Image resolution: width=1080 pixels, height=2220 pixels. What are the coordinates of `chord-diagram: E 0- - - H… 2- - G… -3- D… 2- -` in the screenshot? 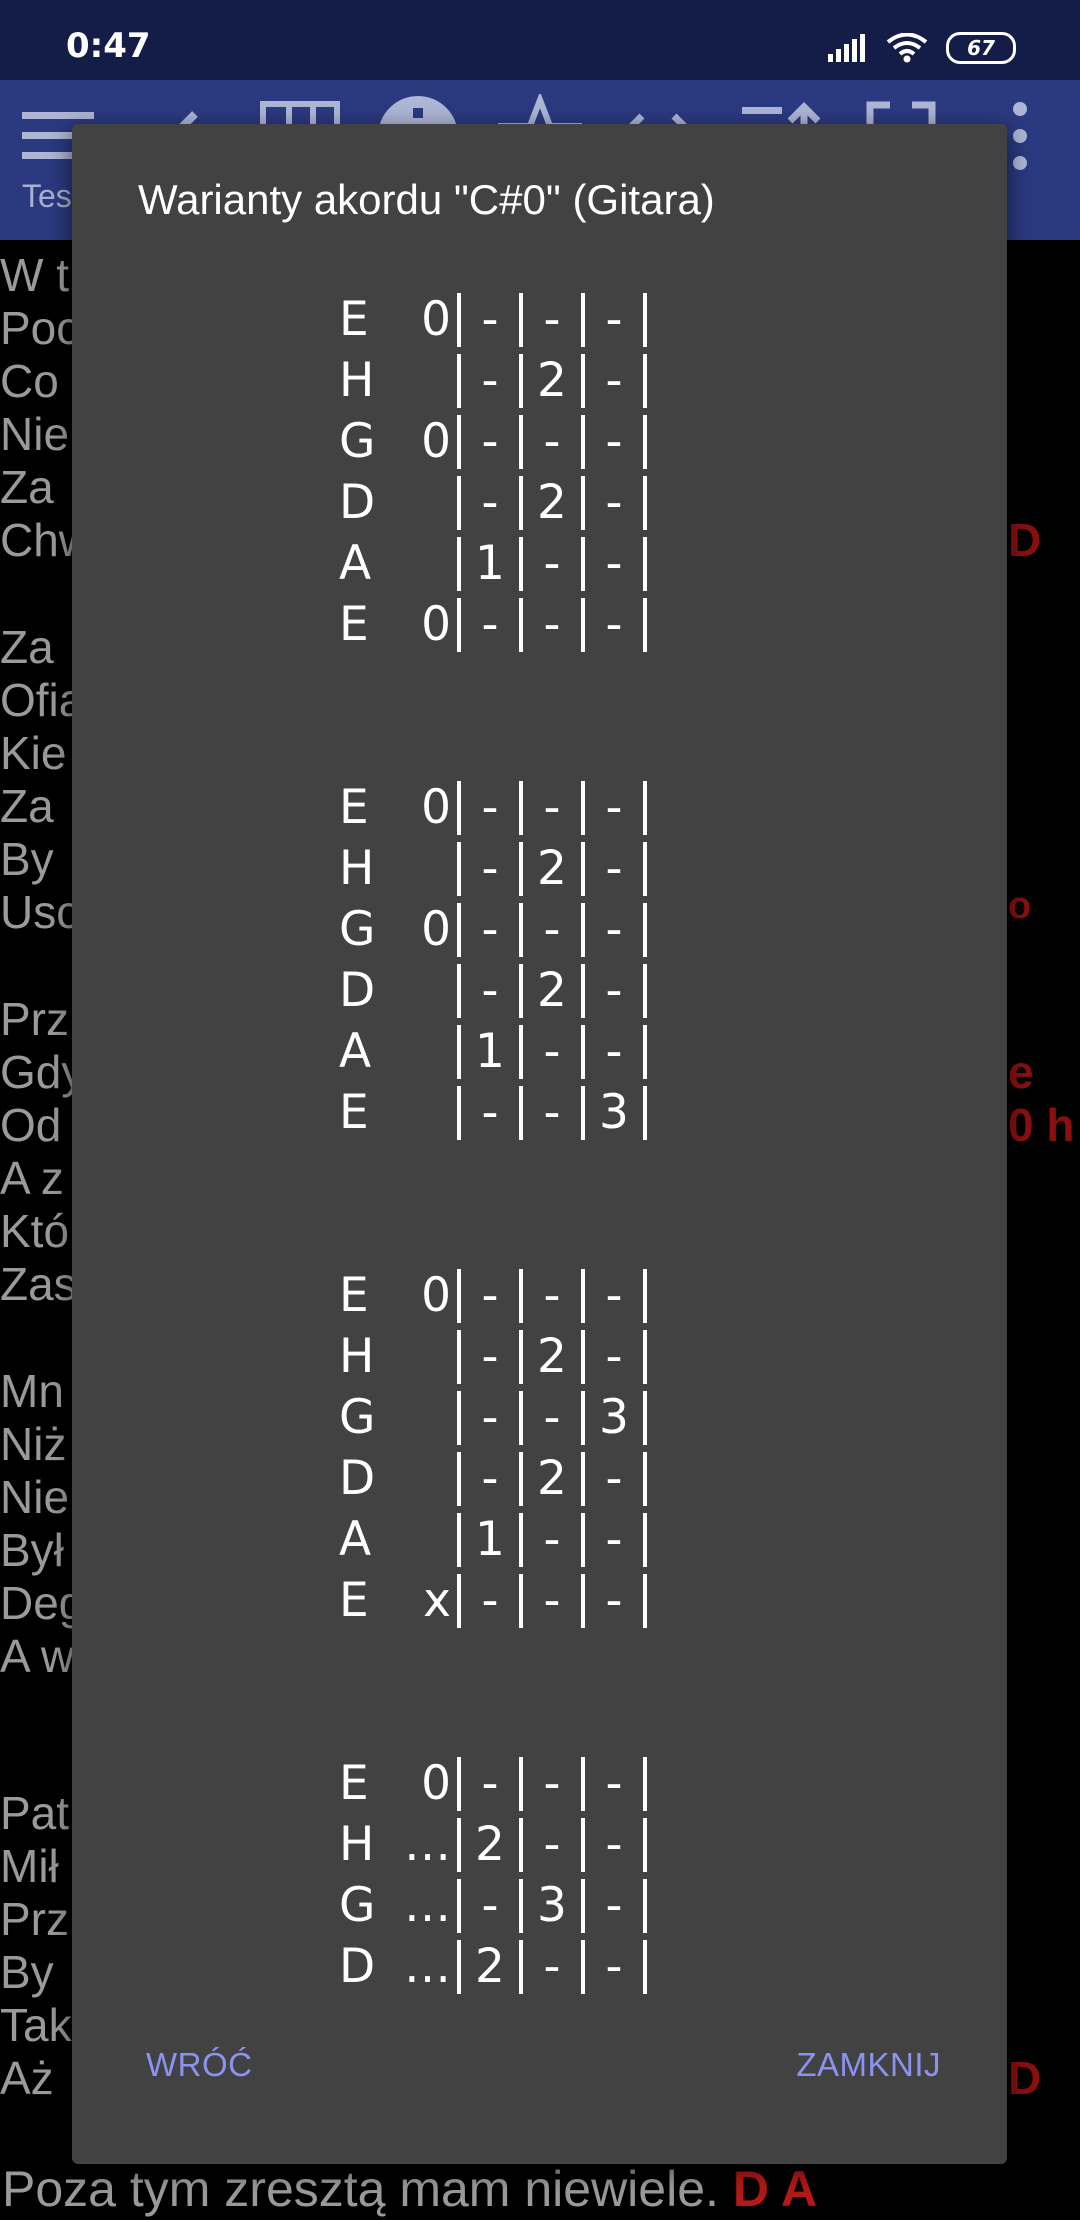 It's located at (487, 1875).